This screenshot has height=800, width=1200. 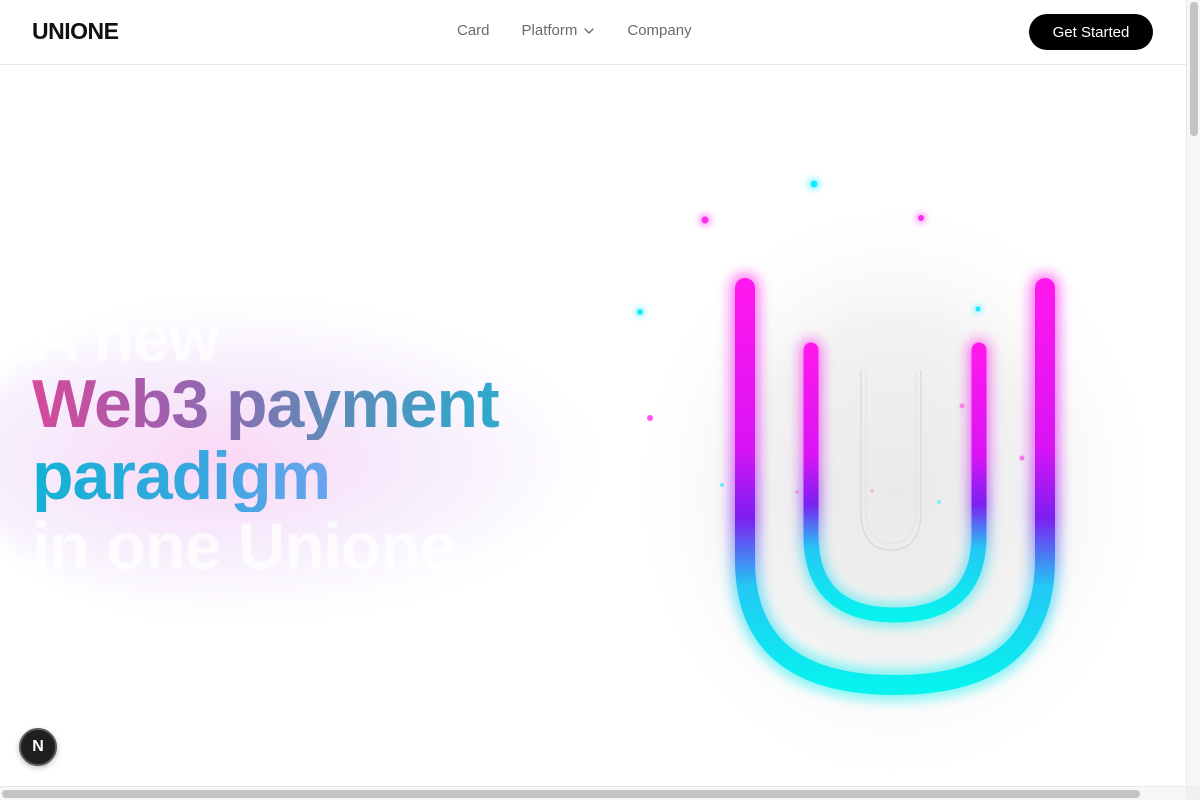 I want to click on nav-link-platform-label: Platform, so click(x=549, y=30).